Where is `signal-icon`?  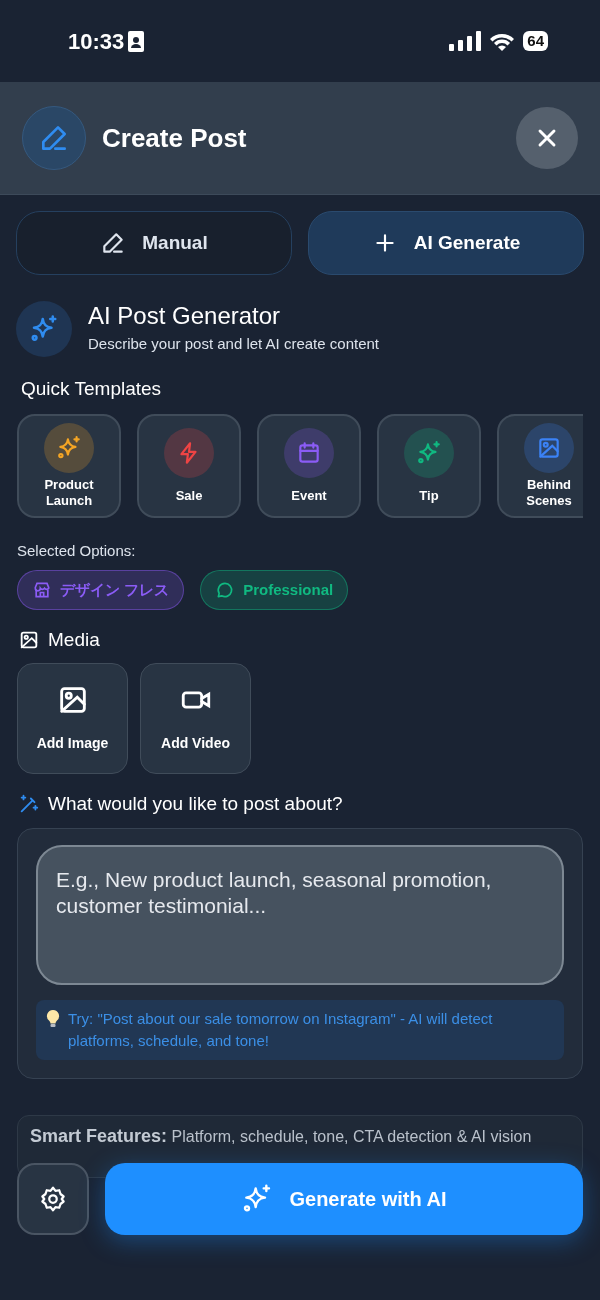
signal-icon is located at coordinates (465, 41).